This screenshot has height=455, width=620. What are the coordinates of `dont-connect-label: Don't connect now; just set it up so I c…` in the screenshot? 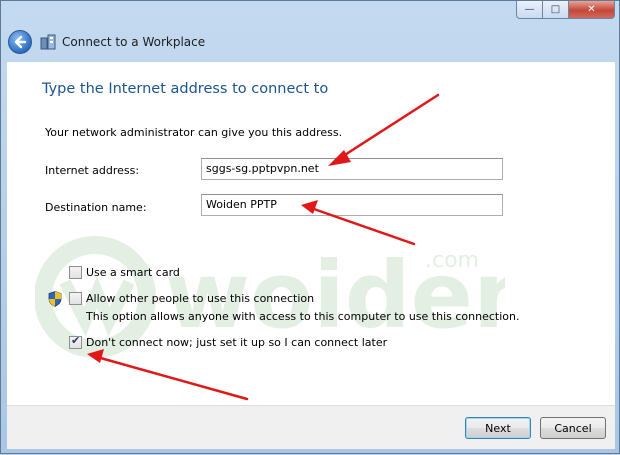 It's located at (236, 342).